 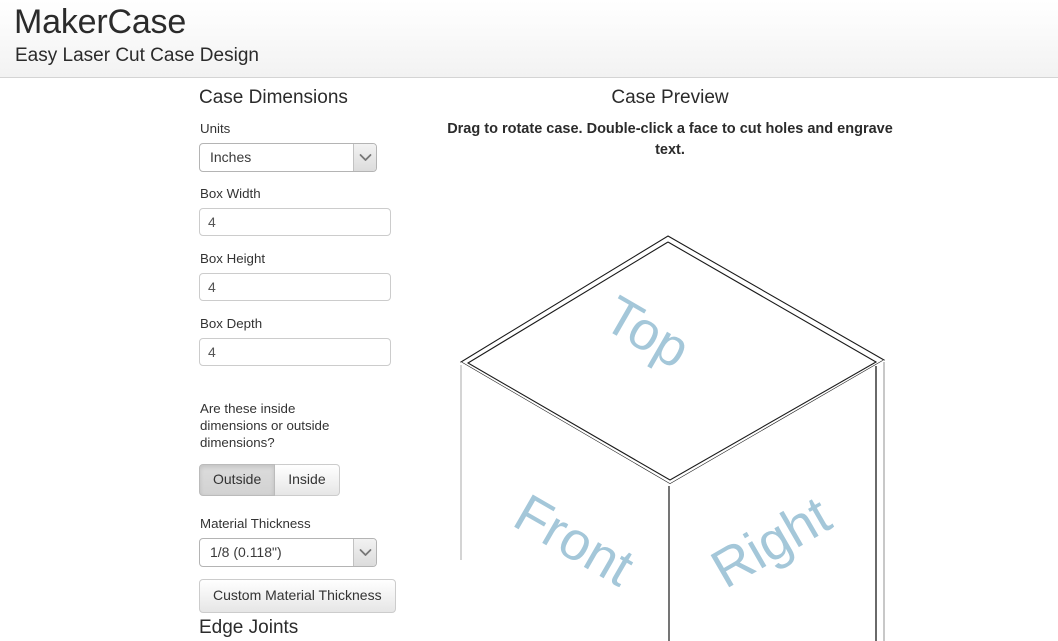 What do you see at coordinates (233, 258) in the screenshot?
I see `box-height-label: Box Height` at bounding box center [233, 258].